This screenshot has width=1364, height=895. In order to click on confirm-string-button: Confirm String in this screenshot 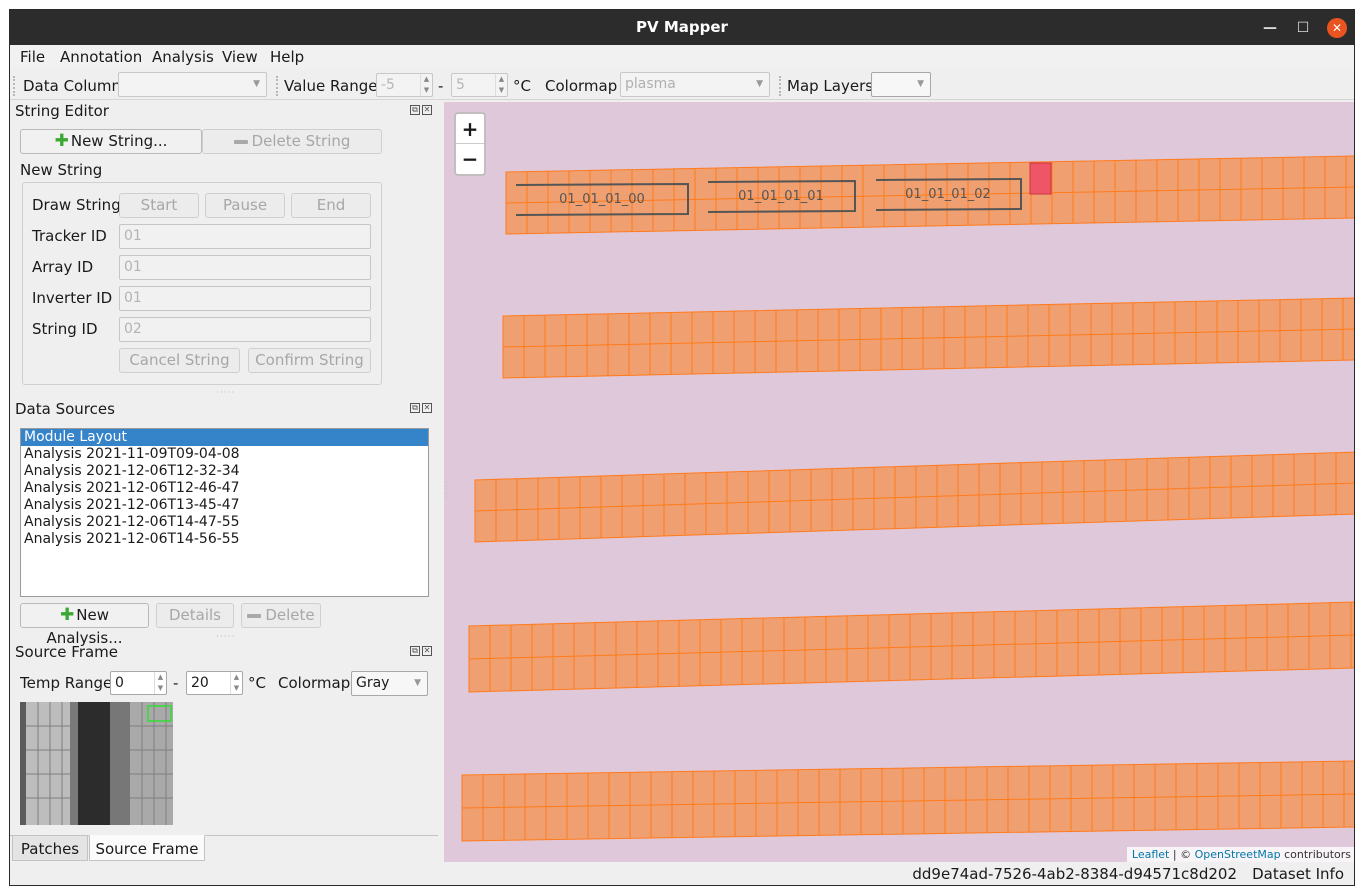, I will do `click(309, 360)`.